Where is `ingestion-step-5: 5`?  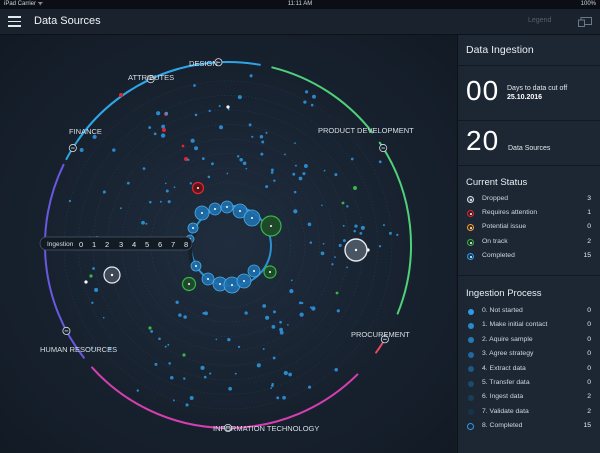
ingestion-step-5: 5 is located at coordinates (147, 244).